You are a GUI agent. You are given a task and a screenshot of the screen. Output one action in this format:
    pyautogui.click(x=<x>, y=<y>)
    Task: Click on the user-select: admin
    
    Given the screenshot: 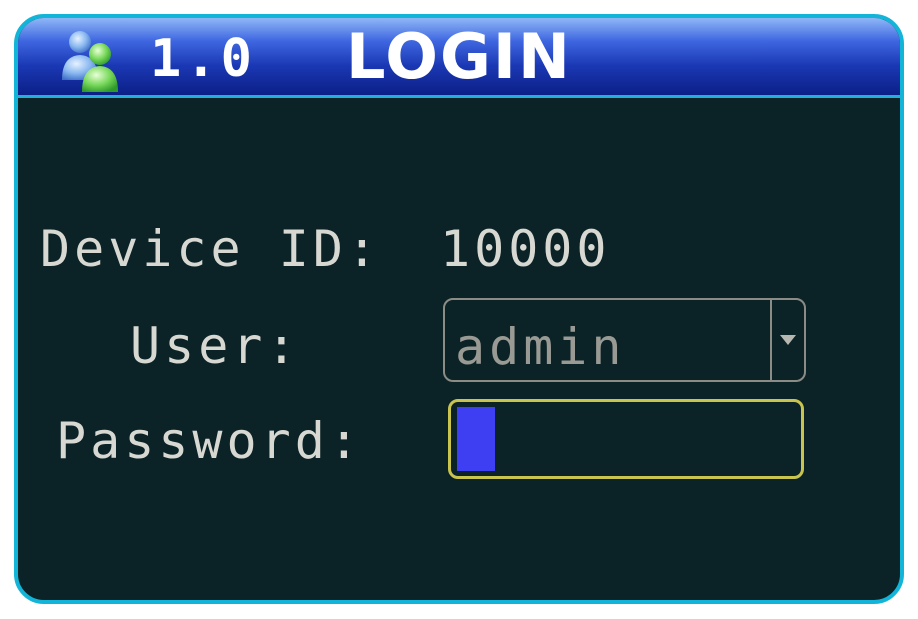 What is the action you would take?
    pyautogui.click(x=624, y=340)
    